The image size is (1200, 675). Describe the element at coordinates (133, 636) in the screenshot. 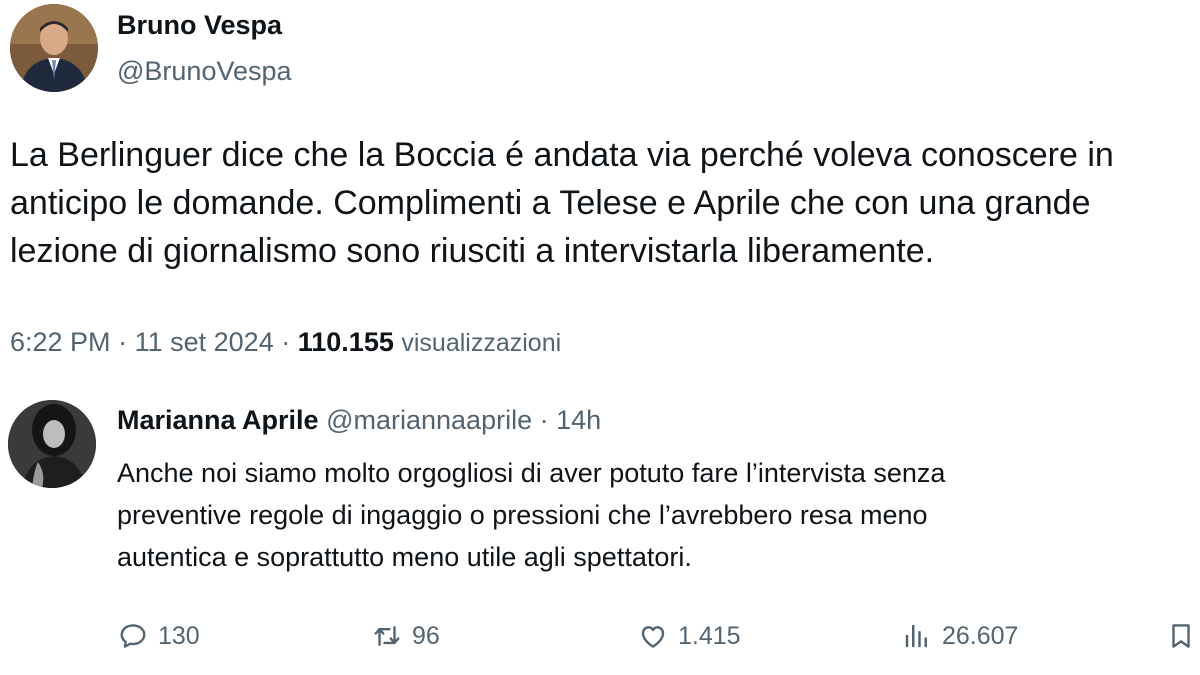

I see `speech-bubble-icon` at that location.